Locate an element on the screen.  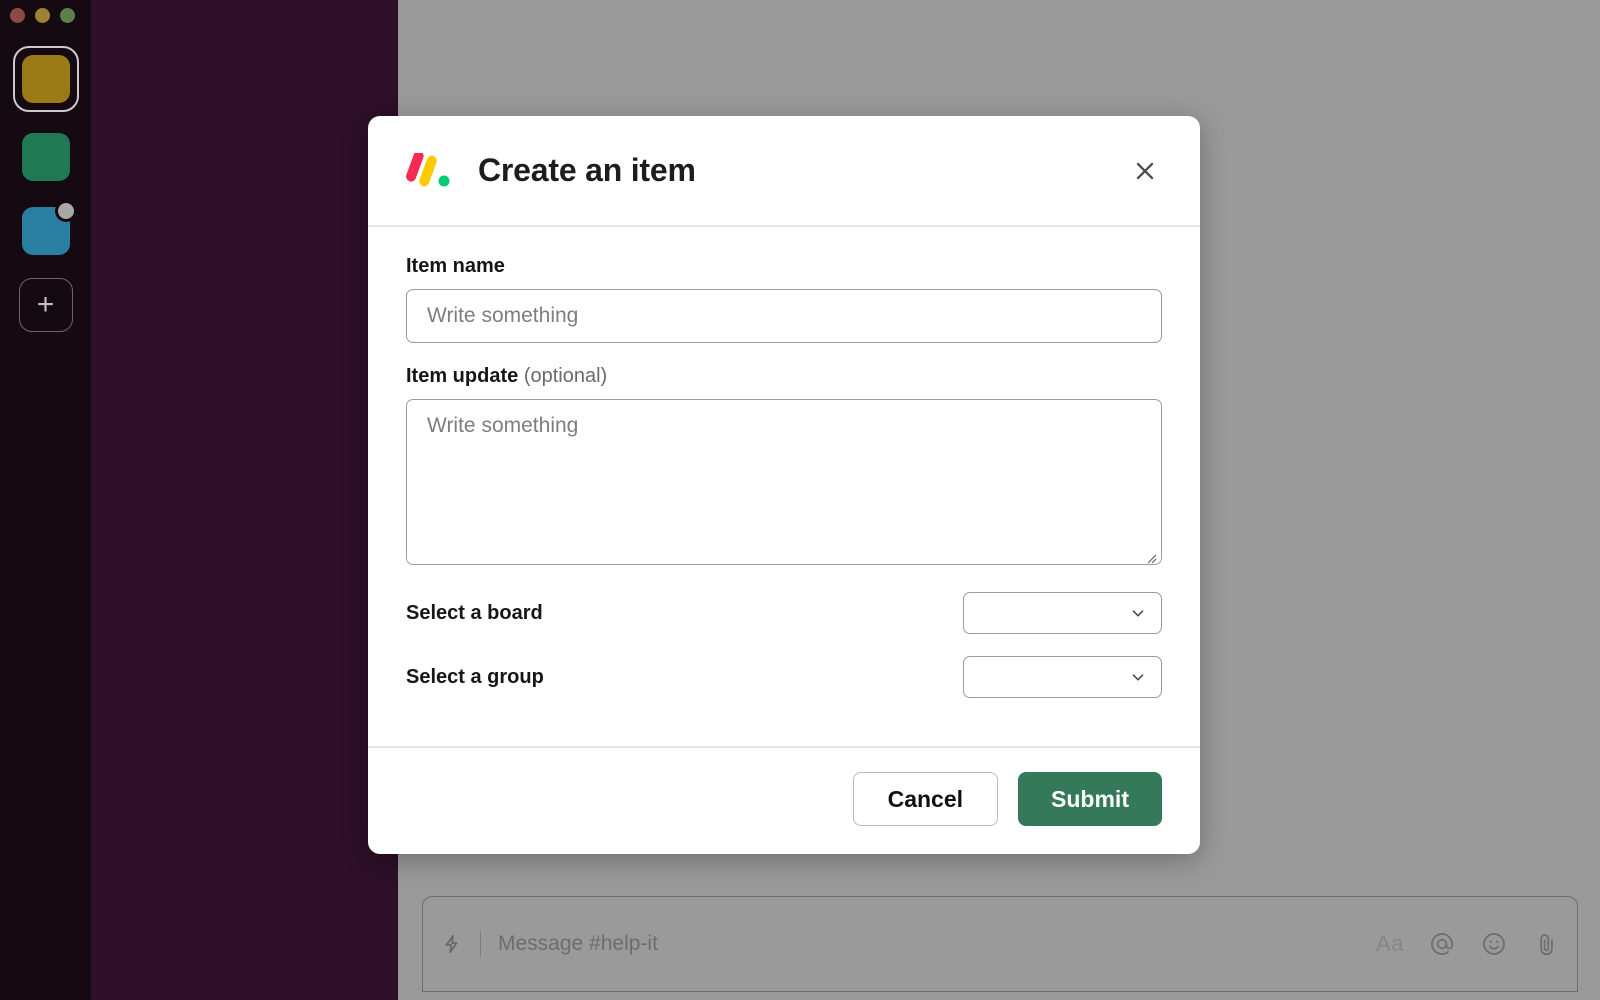
item-update-label-text: Item update is located at coordinates (462, 376).